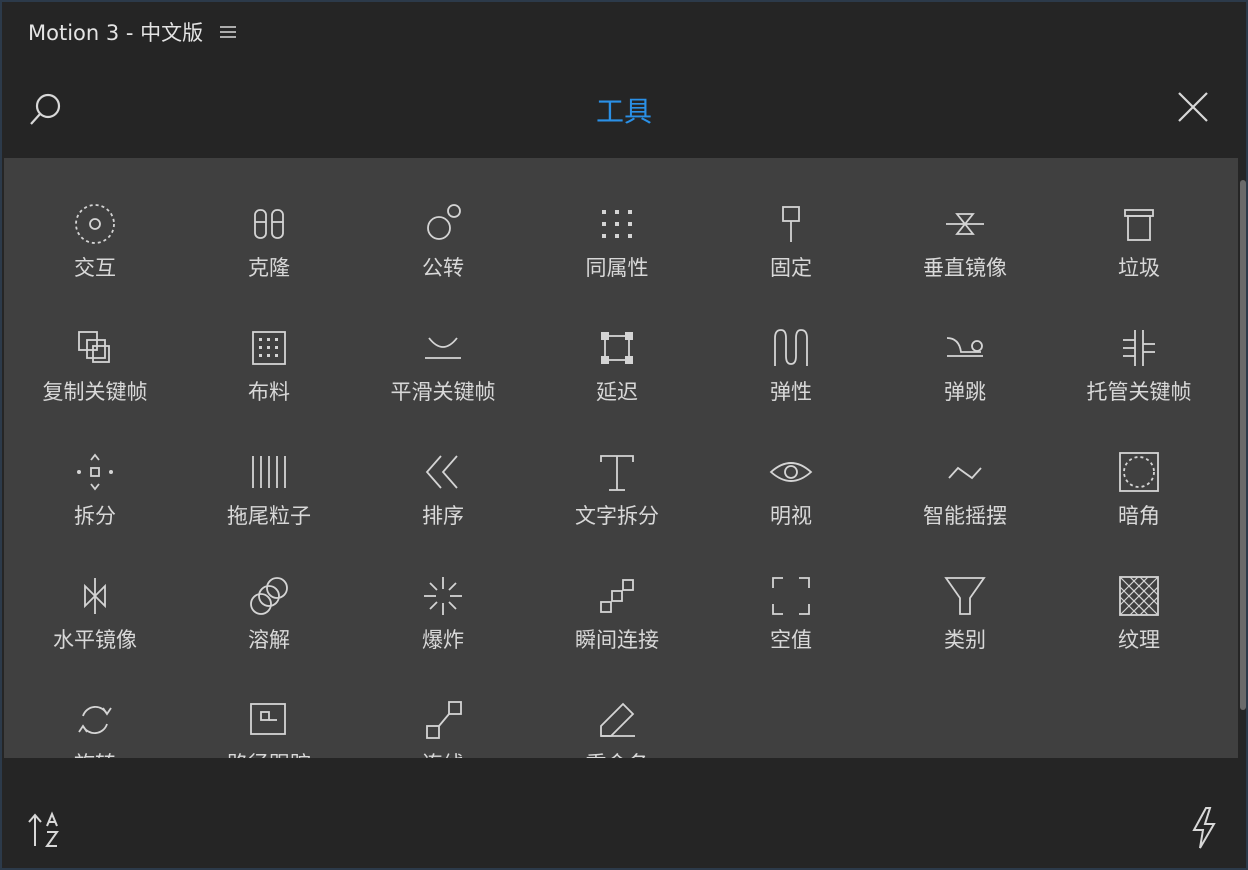 This screenshot has height=870, width=1248. What do you see at coordinates (617, 596) in the screenshot?
I see `instant-connect-icon` at bounding box center [617, 596].